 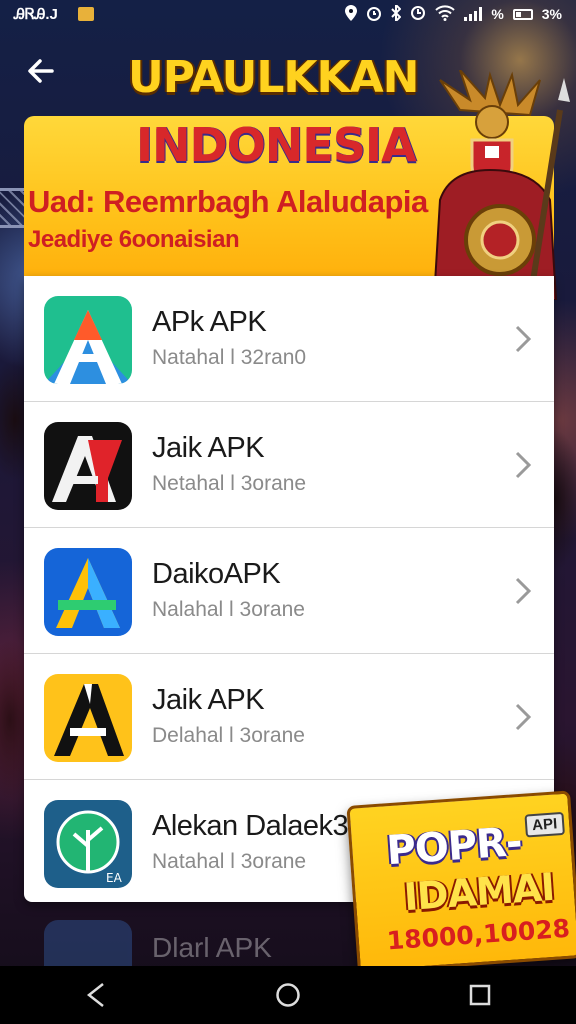 What do you see at coordinates (229, 357) in the screenshot?
I see `app-subtitle: Natahal l 32ran0` at bounding box center [229, 357].